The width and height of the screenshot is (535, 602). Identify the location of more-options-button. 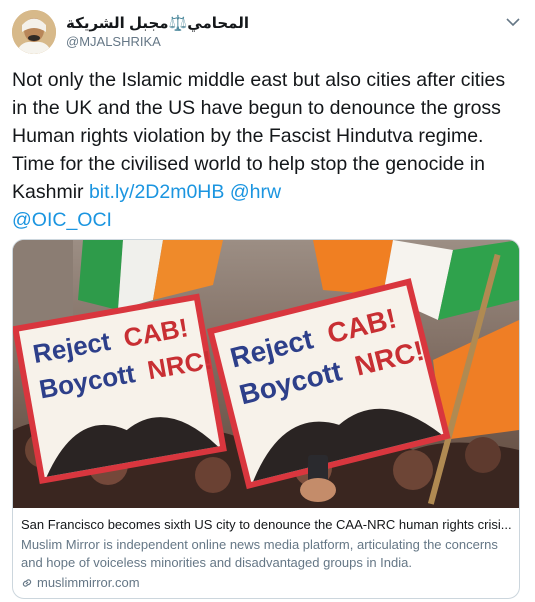
(513, 22).